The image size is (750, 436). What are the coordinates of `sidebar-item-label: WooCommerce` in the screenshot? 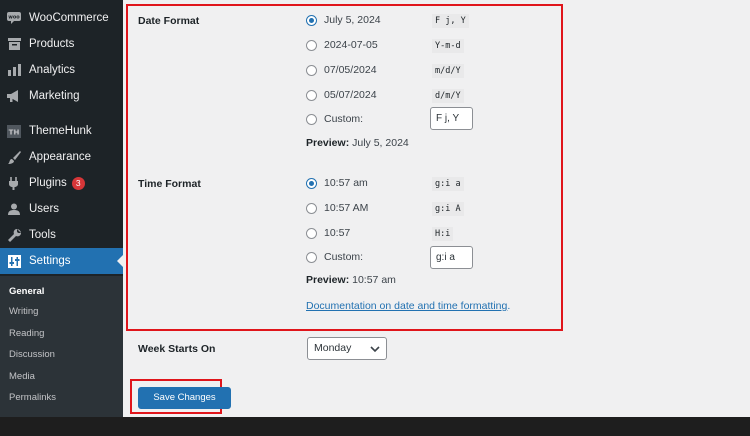 It's located at (69, 18).